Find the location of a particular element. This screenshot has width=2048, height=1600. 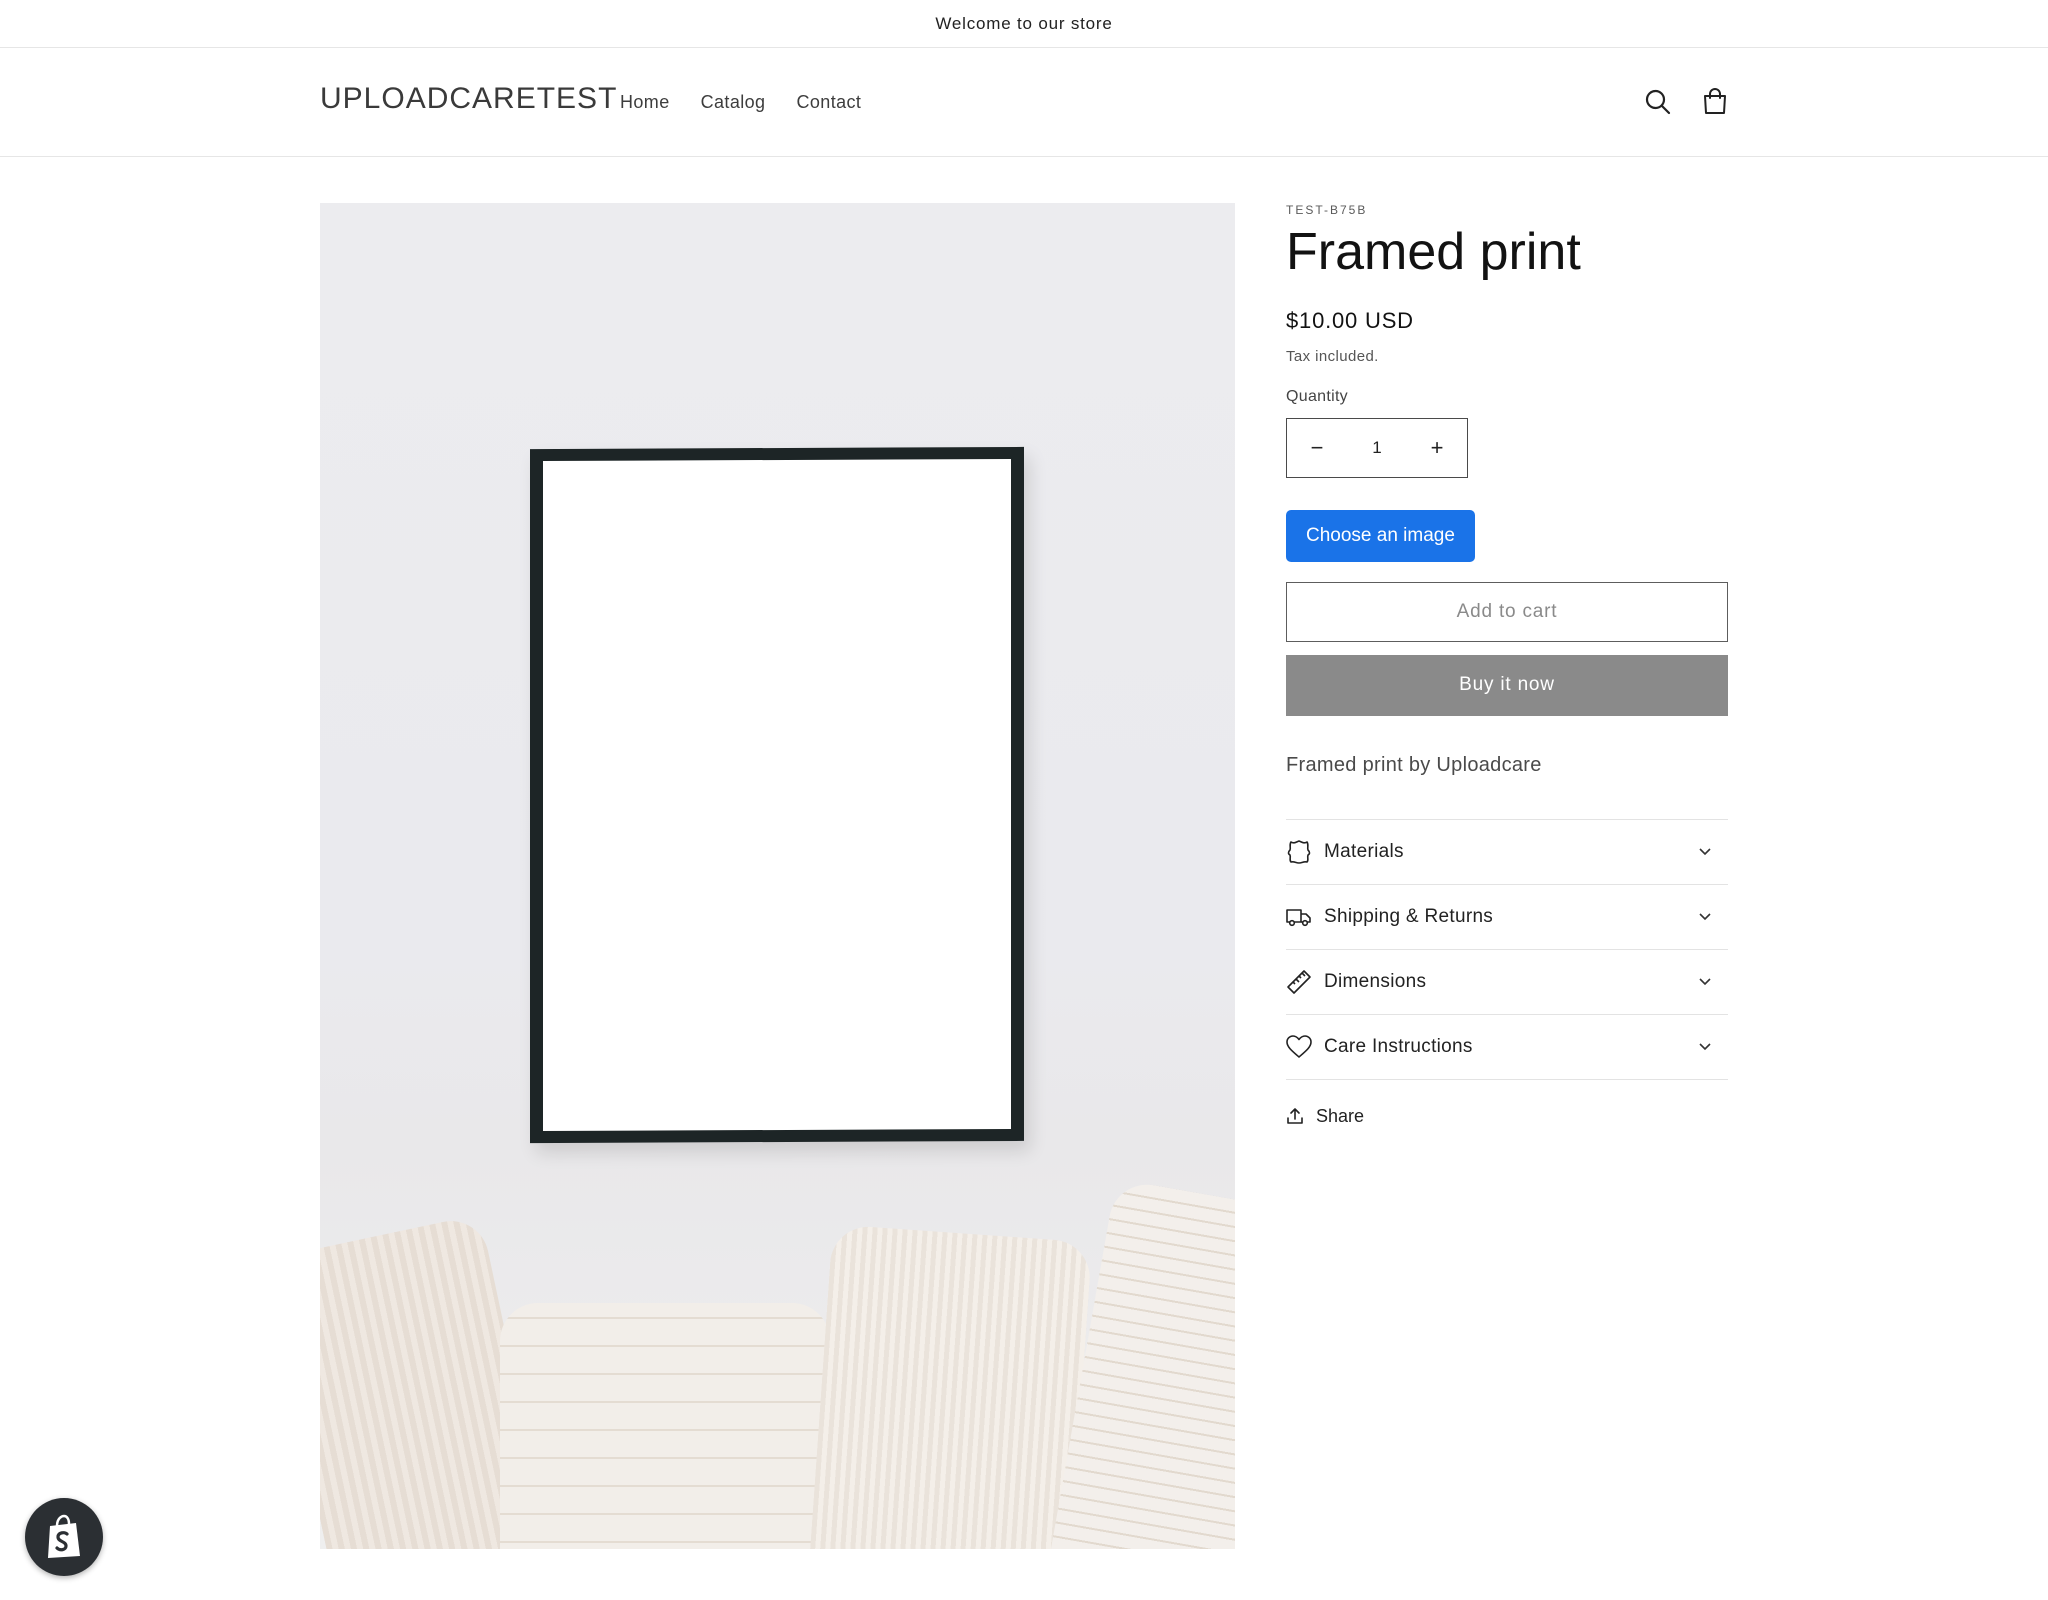

accordion-materials: Materials is located at coordinates (1507, 852).